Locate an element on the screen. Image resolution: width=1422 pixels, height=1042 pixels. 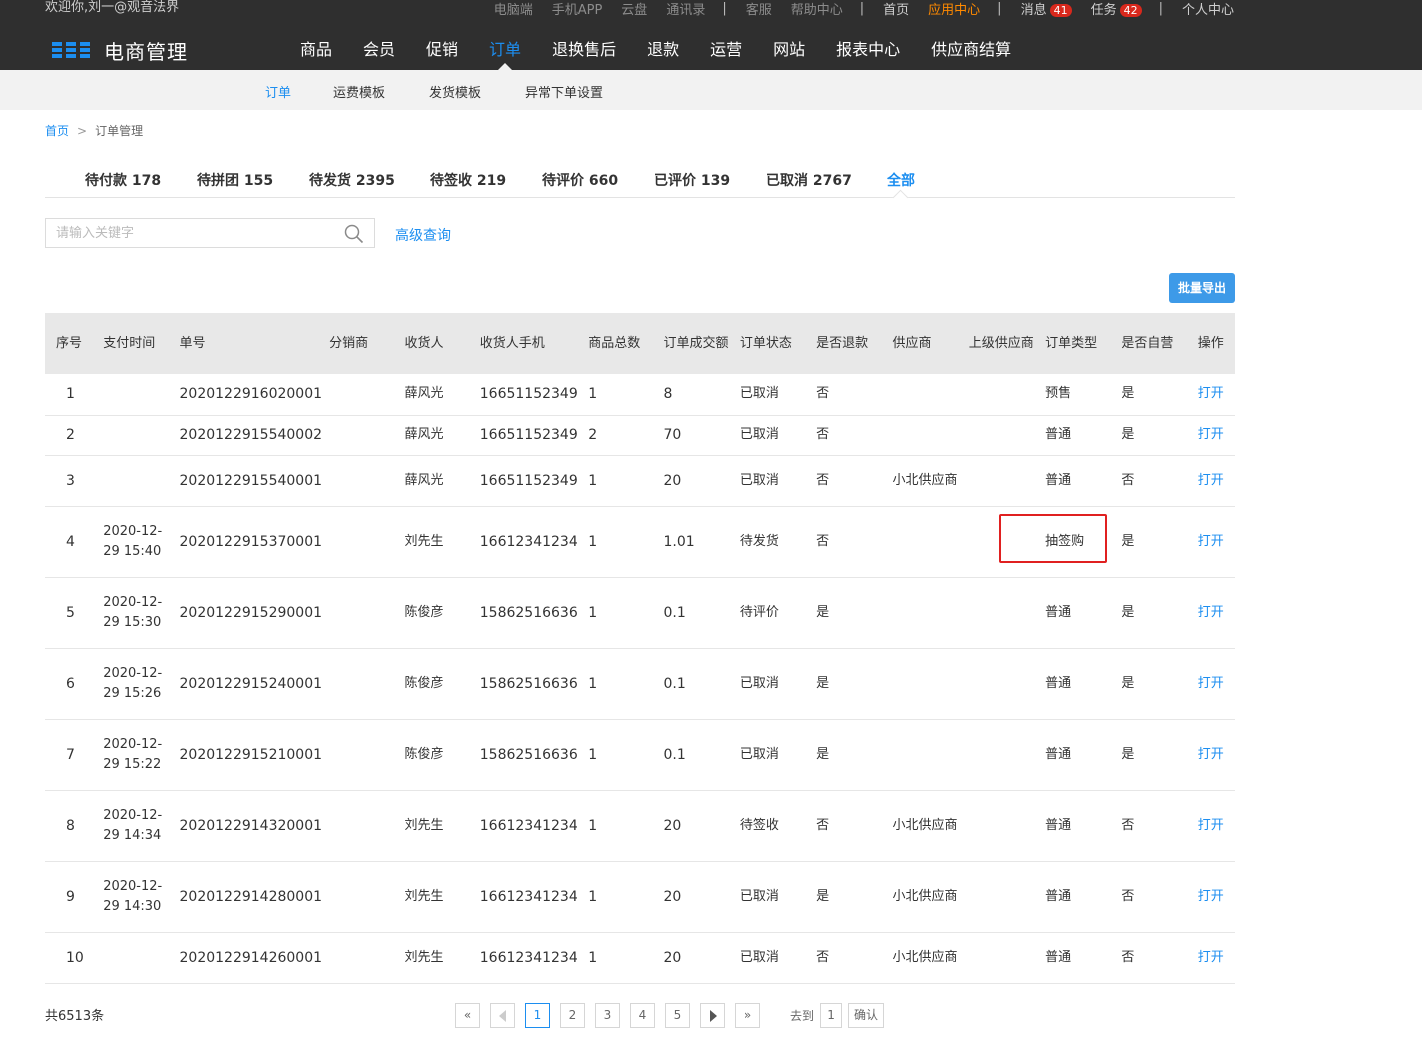
link-desktop: 电脑端 is located at coordinates (513, 9).